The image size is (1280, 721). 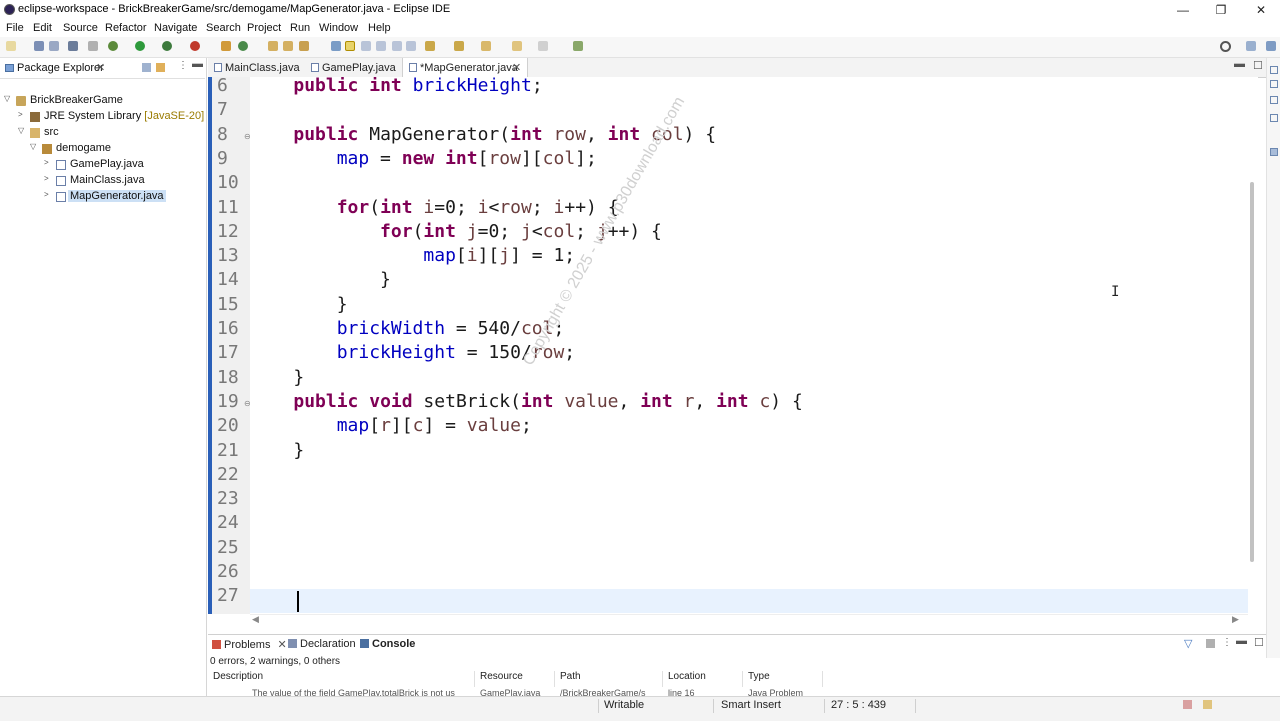 What do you see at coordinates (1258, 65) in the screenshot?
I see `maximize-editor-icon: ☐` at bounding box center [1258, 65].